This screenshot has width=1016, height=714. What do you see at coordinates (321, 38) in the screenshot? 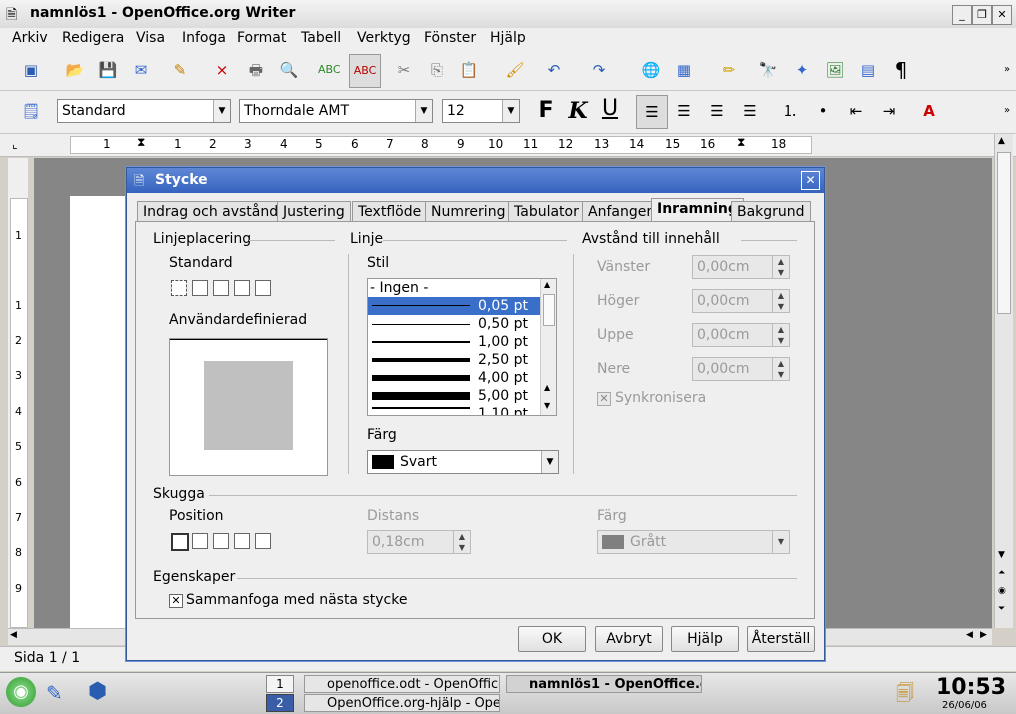
I see `menu-tabell: Tabell` at bounding box center [321, 38].